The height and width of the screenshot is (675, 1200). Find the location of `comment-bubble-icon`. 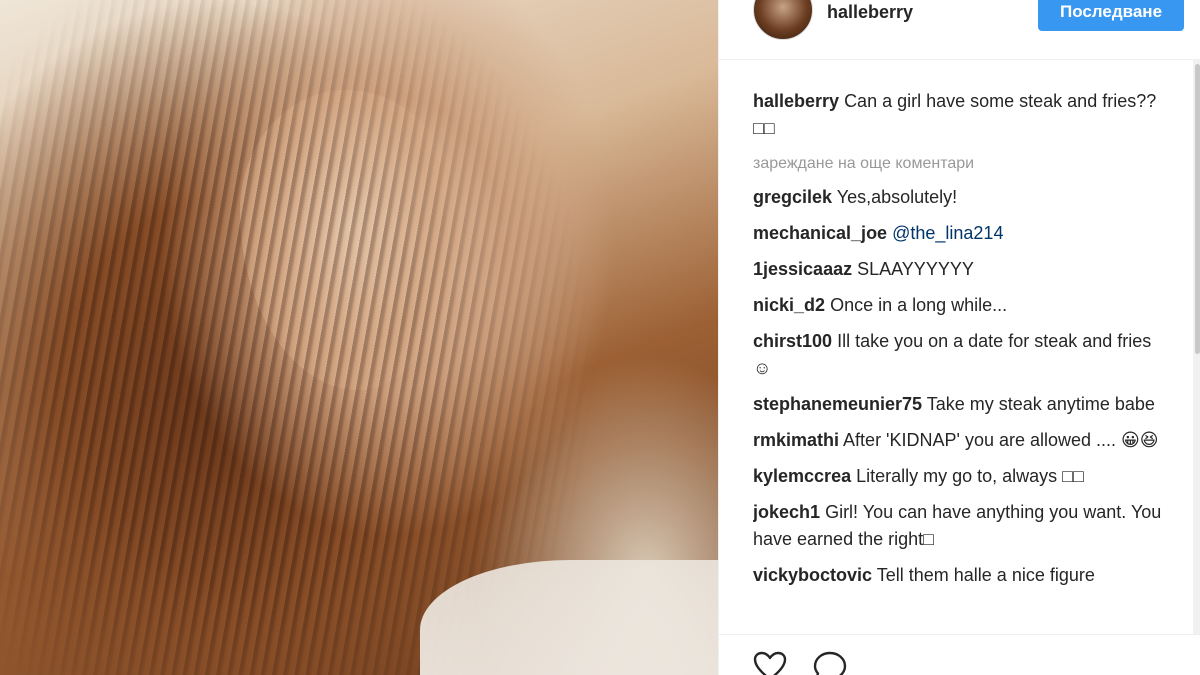

comment-bubble-icon is located at coordinates (831, 663).